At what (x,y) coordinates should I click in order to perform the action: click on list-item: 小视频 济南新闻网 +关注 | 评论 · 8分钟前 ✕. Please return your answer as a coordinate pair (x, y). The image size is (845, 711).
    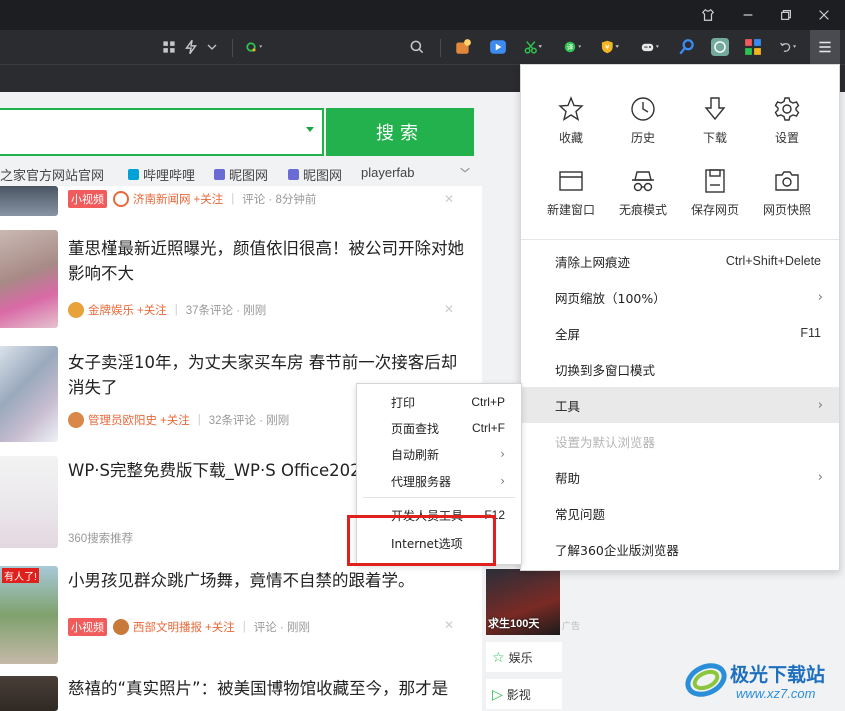
    Looking at the image, I should click on (241, 201).